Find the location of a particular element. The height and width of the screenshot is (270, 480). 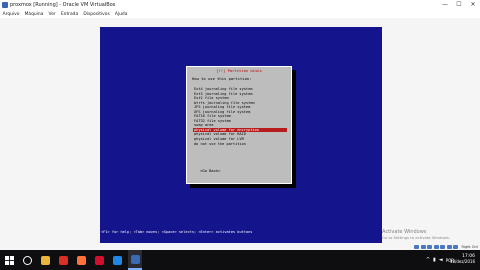

window-controls: — ☐ ✕ is located at coordinates (459, 5).